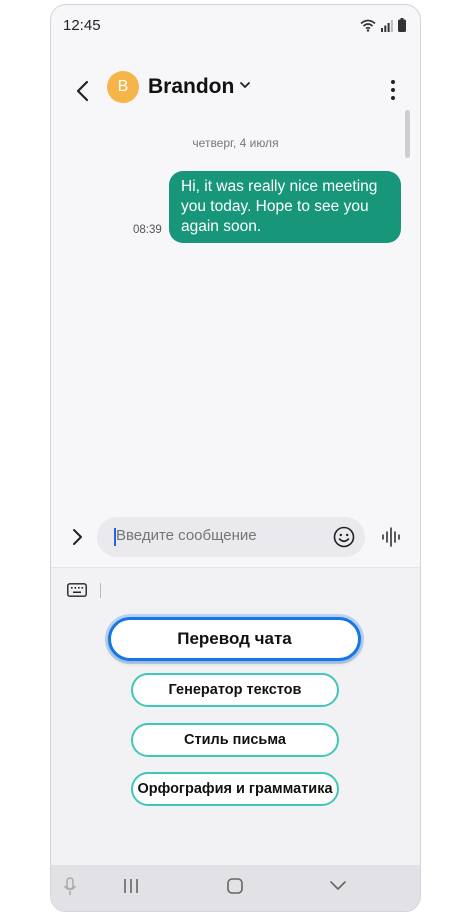 The width and height of the screenshot is (470, 915). Describe the element at coordinates (147, 230) in the screenshot. I see `message-timestamp: 08:39` at that location.